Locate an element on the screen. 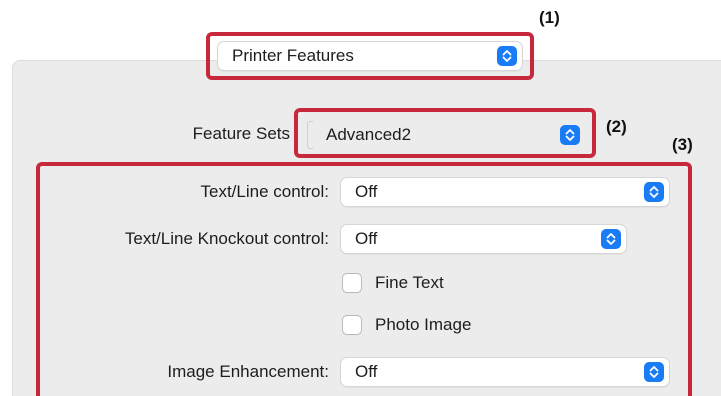  feature-sets-popup: Advanced2 is located at coordinates (449, 135).